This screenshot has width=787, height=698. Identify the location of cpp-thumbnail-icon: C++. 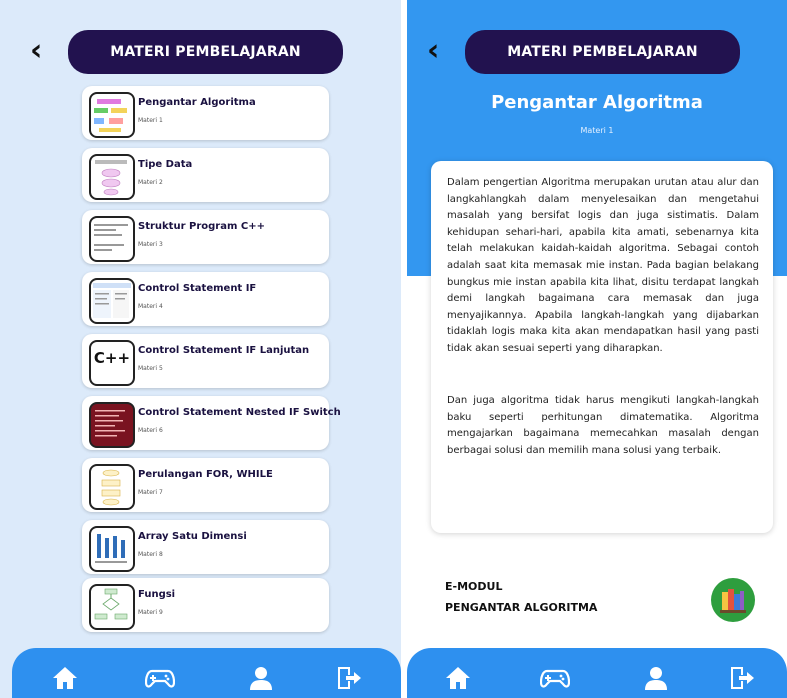
(112, 363).